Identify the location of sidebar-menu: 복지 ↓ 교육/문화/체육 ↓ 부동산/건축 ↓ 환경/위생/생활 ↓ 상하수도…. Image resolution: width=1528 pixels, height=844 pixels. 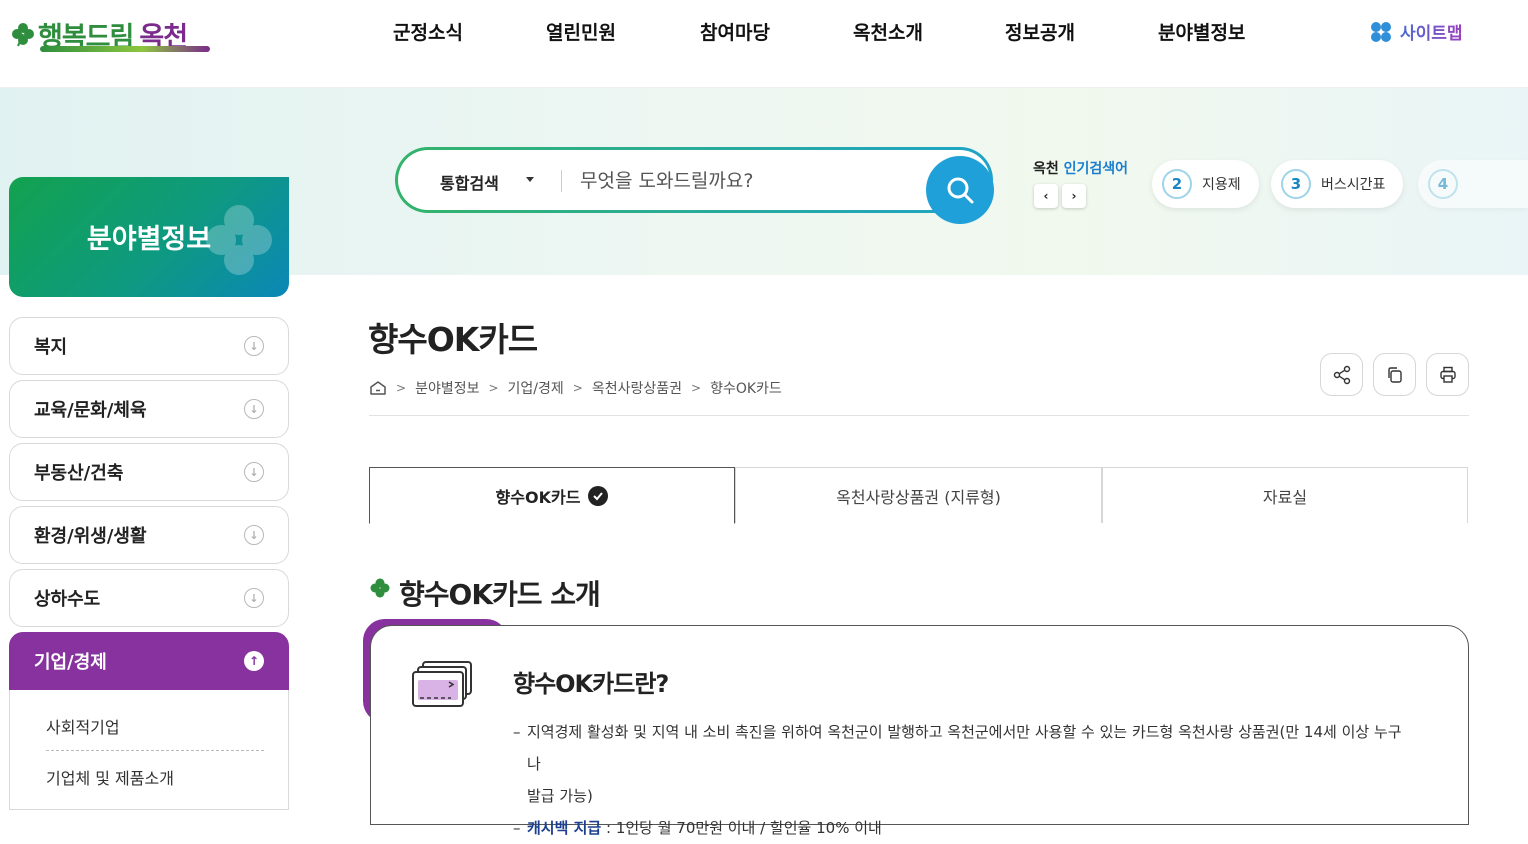
(149, 563).